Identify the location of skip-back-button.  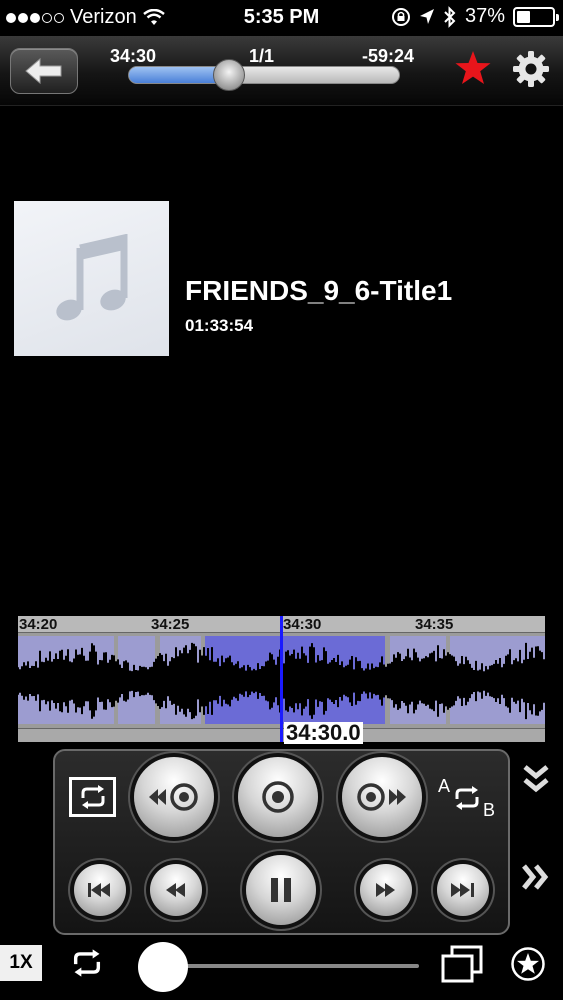
(174, 797).